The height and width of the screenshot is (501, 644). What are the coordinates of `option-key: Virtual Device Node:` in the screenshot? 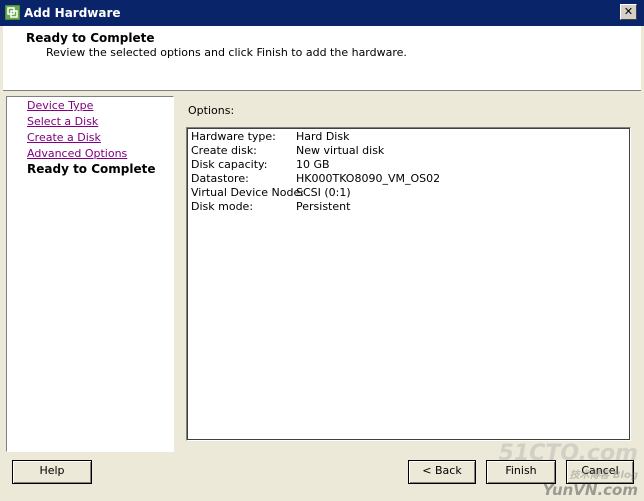 It's located at (247, 192).